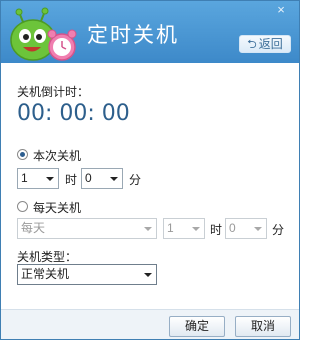 This screenshot has width=320, height=340. What do you see at coordinates (170, 228) in the screenshot?
I see `daily-hour-value: 1` at bounding box center [170, 228].